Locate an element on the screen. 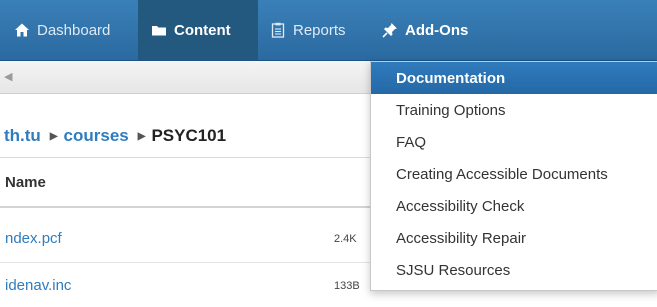  column-header-name: Name is located at coordinates (25, 182).